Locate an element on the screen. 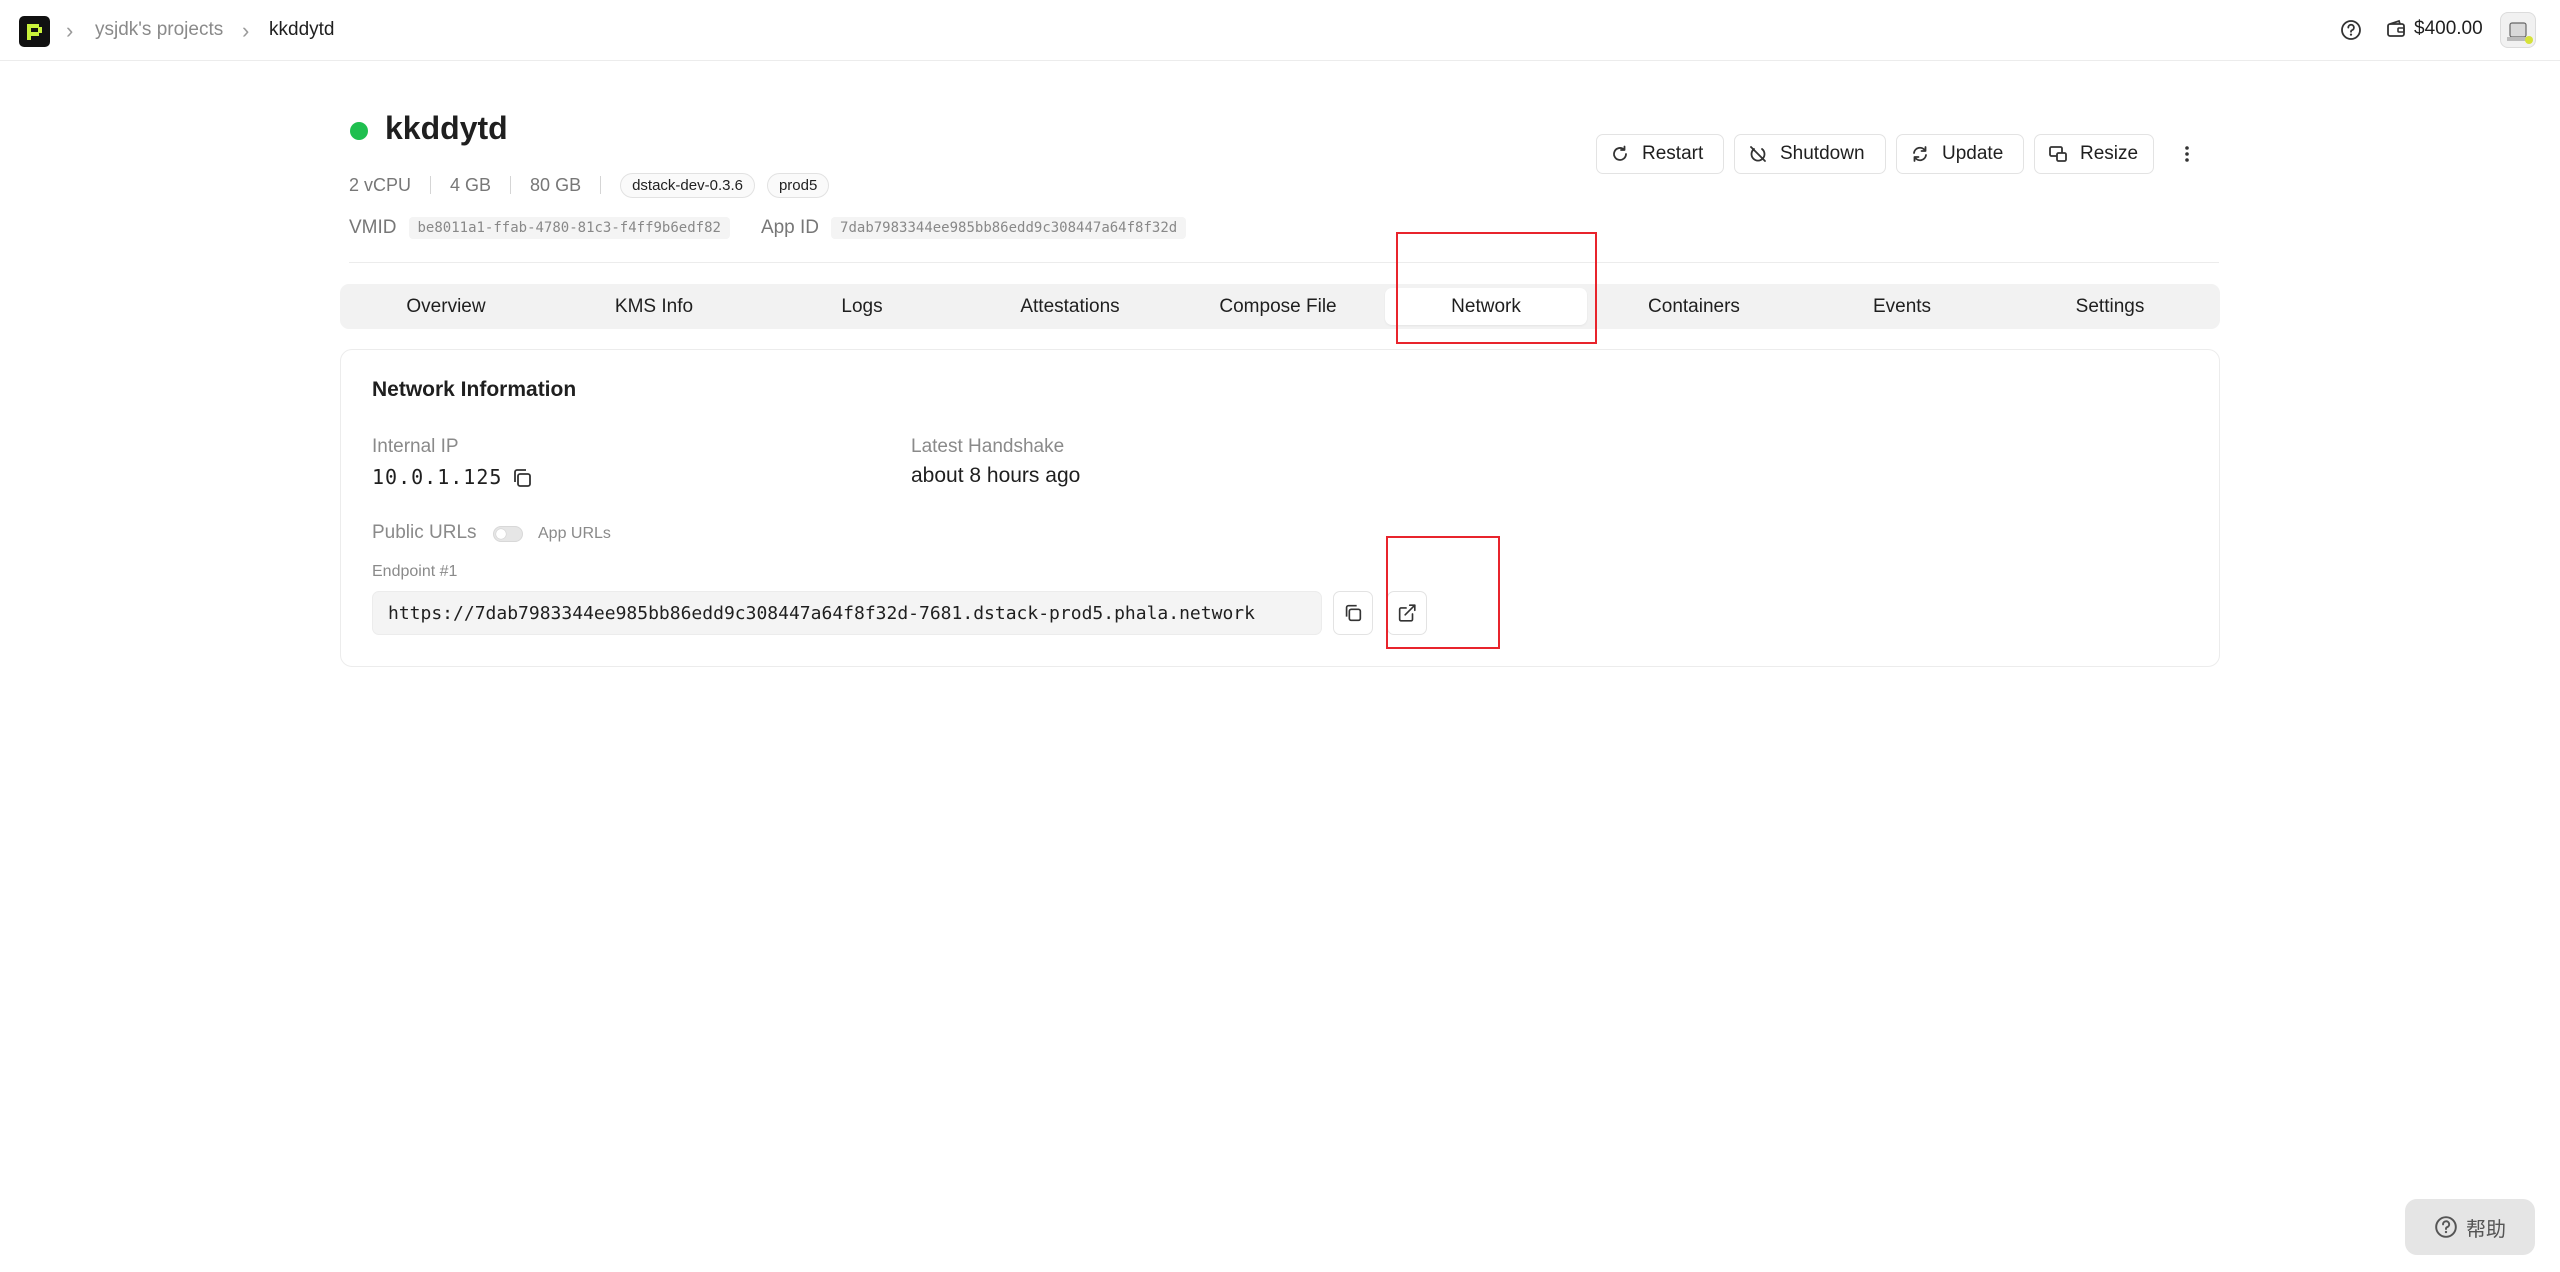 Image resolution: width=2560 pixels, height=1272 pixels. card-title: Network Information is located at coordinates (474, 389).